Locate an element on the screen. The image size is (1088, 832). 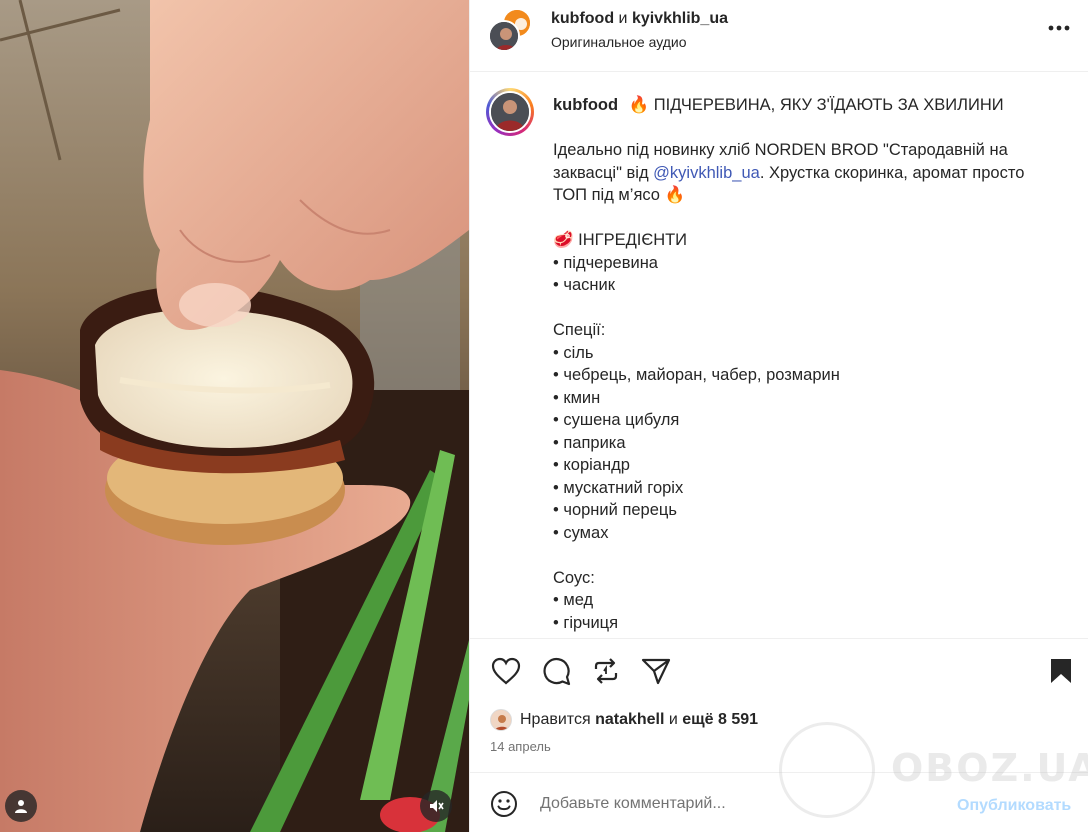
collab-avatar-kubfood is located at coordinates (504, 36).